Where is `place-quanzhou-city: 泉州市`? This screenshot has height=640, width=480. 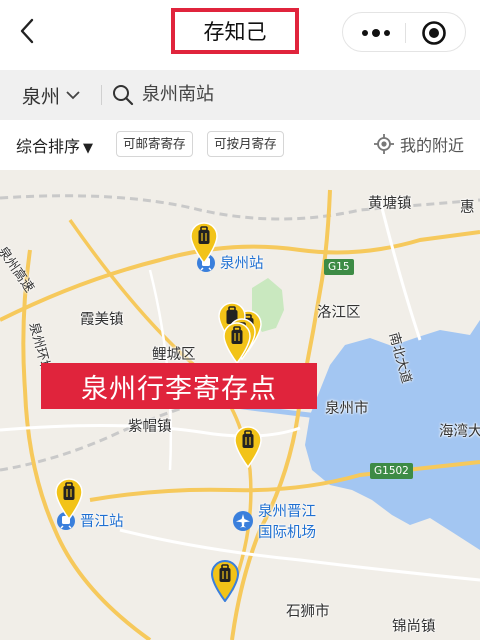
place-quanzhou-city: 泉州市 is located at coordinates (347, 409).